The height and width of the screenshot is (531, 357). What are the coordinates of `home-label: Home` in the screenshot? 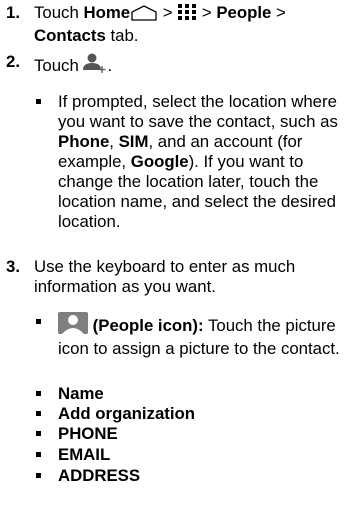 It's located at (107, 12).